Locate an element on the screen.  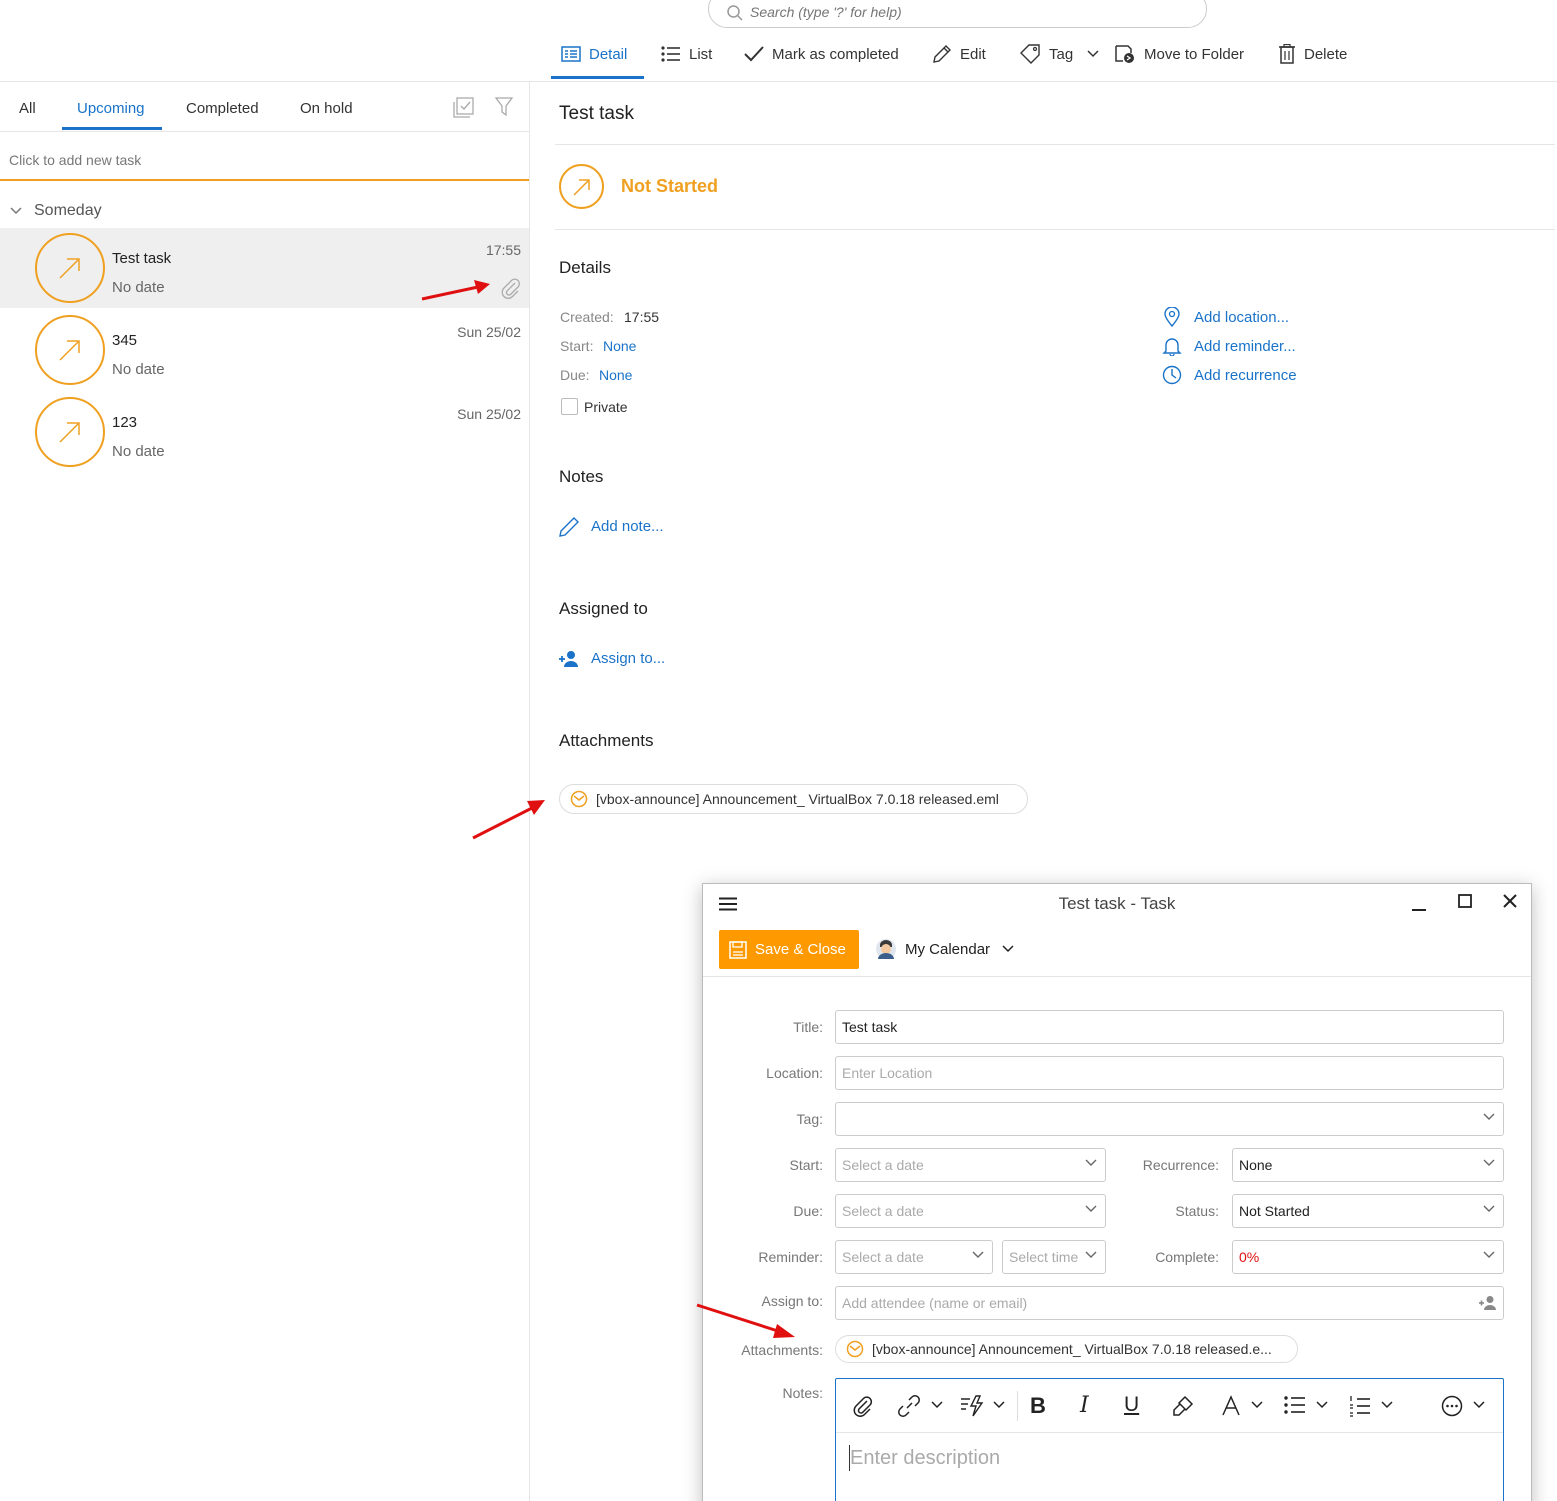
due-value-link: None is located at coordinates (615, 375).